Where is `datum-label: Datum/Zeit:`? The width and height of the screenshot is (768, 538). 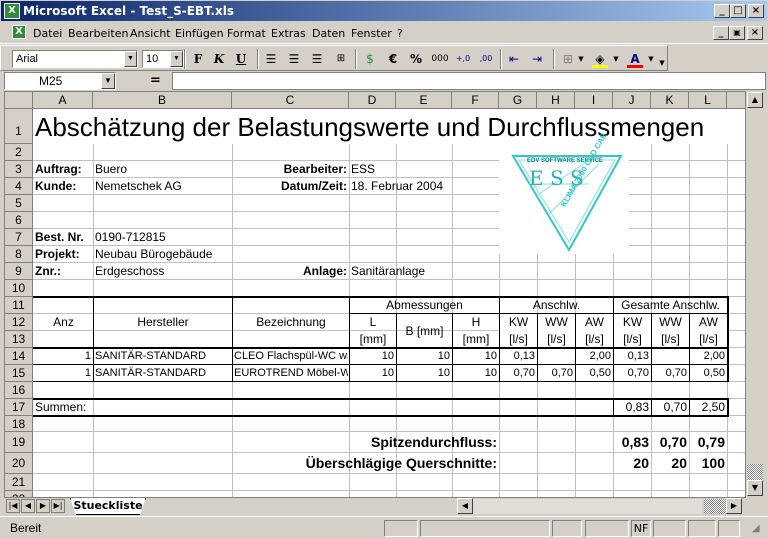
datum-label: Datum/Zeit: is located at coordinates (291, 186).